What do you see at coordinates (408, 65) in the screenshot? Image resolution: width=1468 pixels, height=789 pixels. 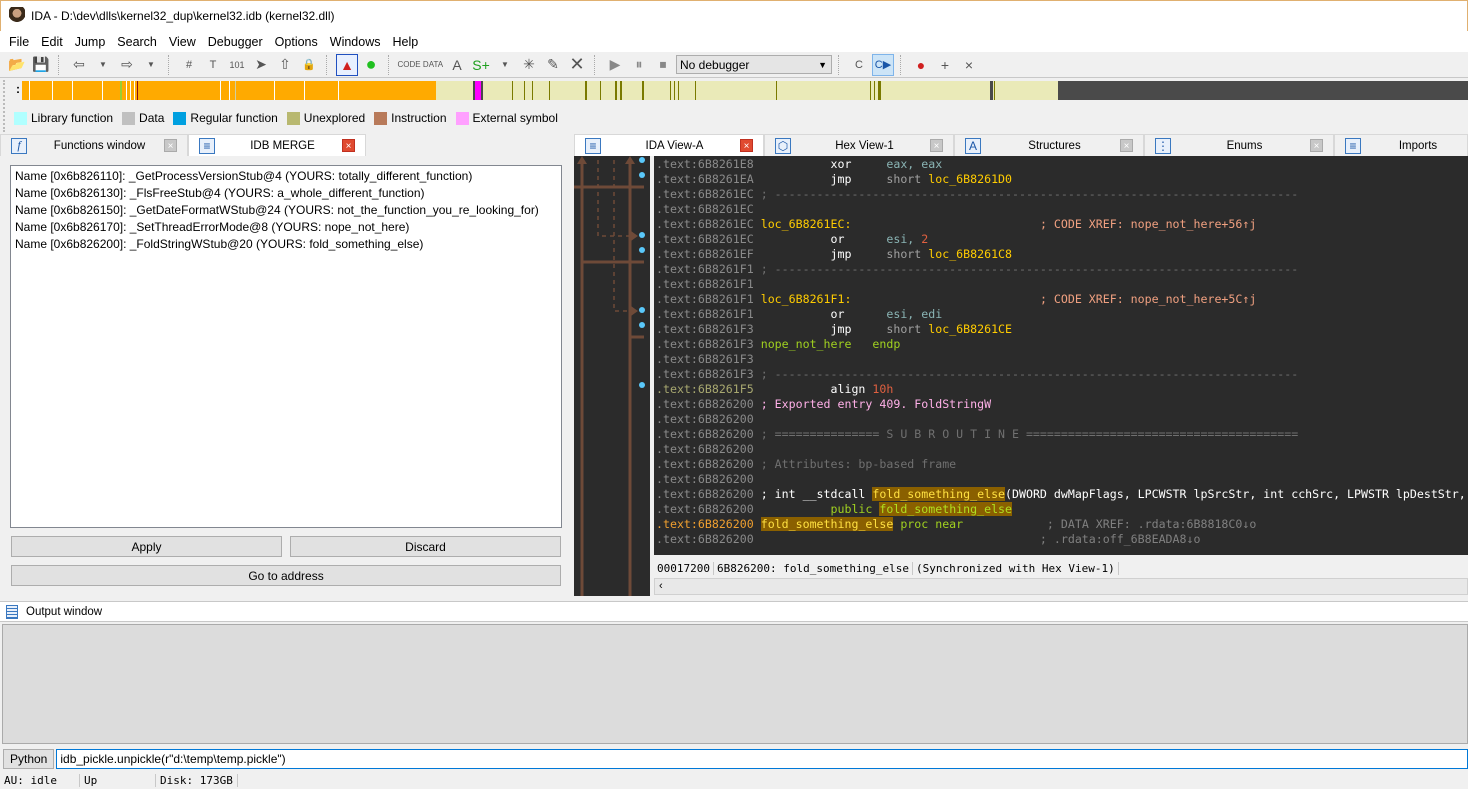 I see `make-code-icon: CODE` at bounding box center [408, 65].